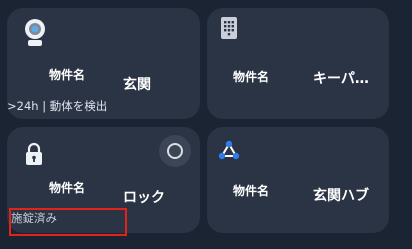  What do you see at coordinates (137, 85) in the screenshot?
I see `tile-device-name: 玄関` at bounding box center [137, 85].